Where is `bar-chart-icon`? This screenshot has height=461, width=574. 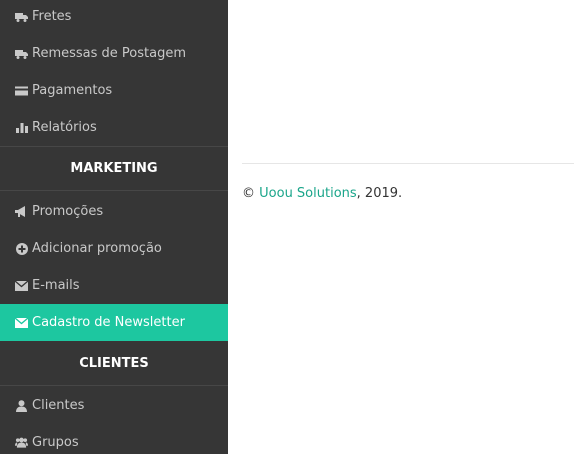
bar-chart-icon is located at coordinates (21, 128).